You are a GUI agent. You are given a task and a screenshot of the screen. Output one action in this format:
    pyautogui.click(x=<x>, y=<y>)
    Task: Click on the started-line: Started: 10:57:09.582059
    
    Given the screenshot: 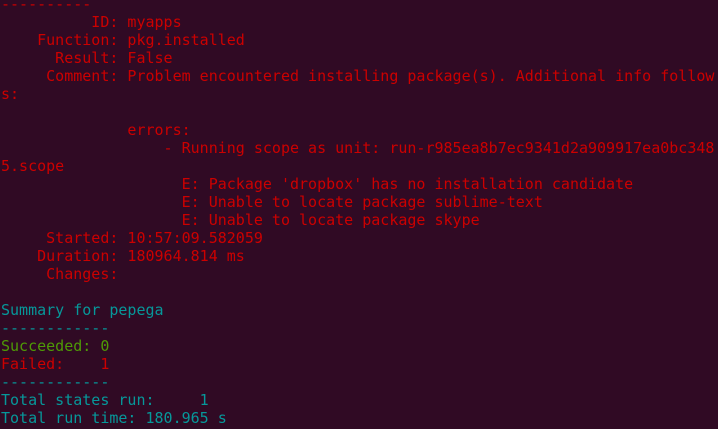 What is the action you would take?
    pyautogui.click(x=132, y=238)
    